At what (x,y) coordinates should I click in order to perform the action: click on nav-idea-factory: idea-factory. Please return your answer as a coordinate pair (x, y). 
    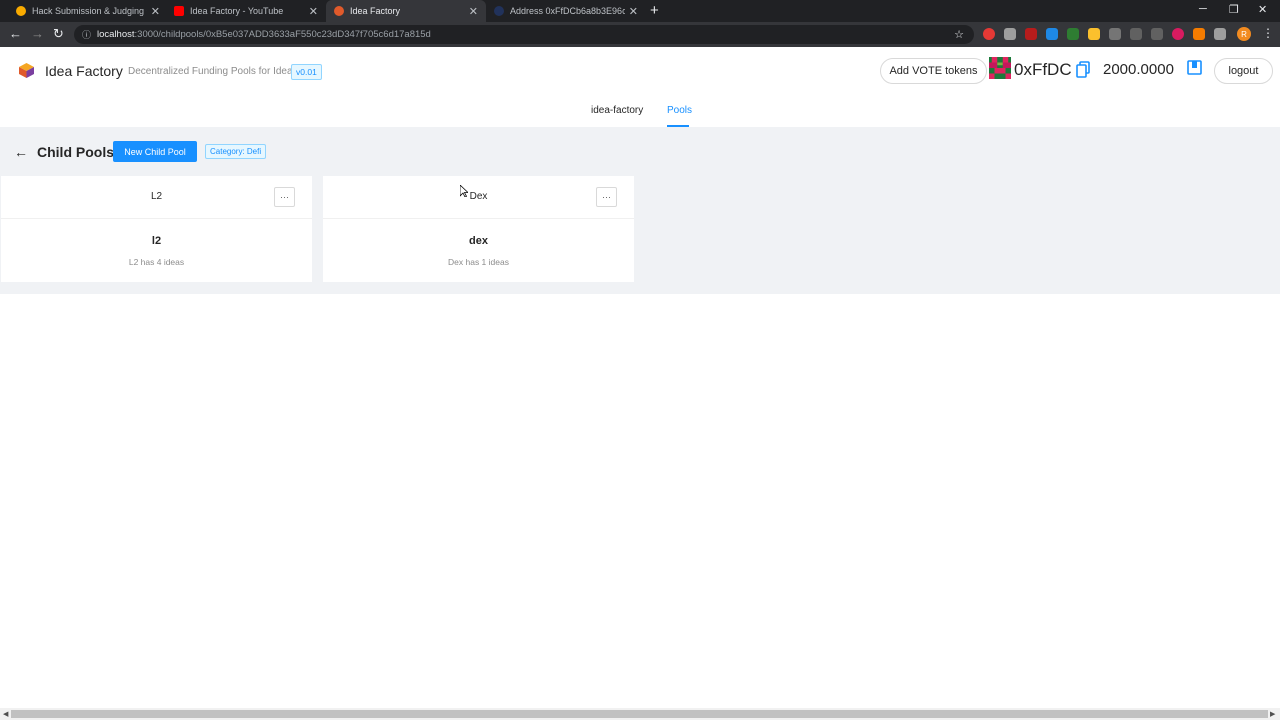
    Looking at the image, I should click on (617, 110).